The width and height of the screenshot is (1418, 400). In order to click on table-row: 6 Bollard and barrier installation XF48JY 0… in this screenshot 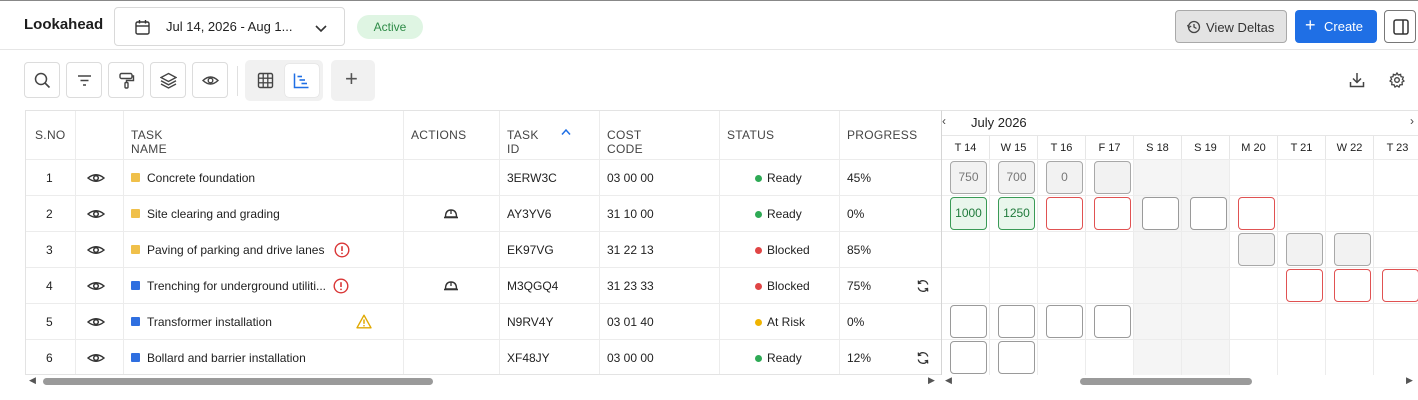, I will do `click(483, 356)`.